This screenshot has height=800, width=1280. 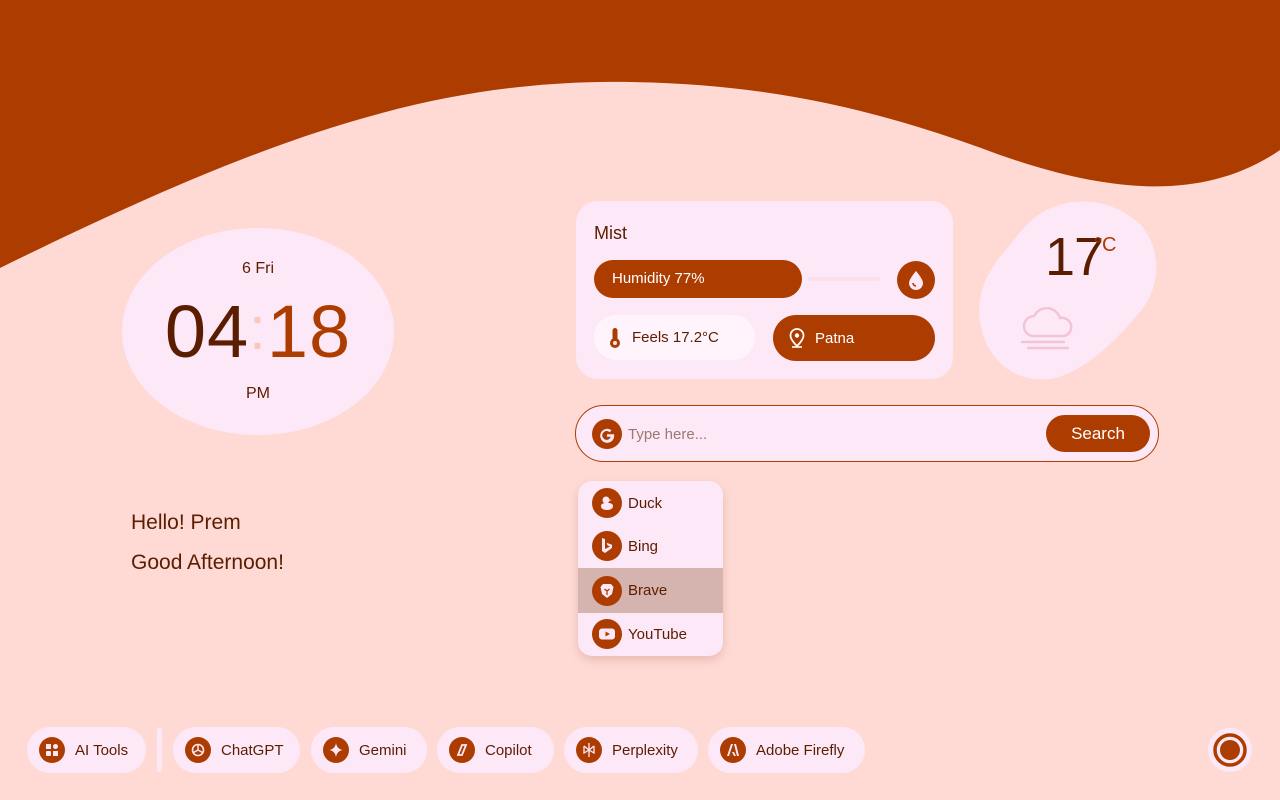 What do you see at coordinates (797, 338) in the screenshot?
I see `location-pin-icon` at bounding box center [797, 338].